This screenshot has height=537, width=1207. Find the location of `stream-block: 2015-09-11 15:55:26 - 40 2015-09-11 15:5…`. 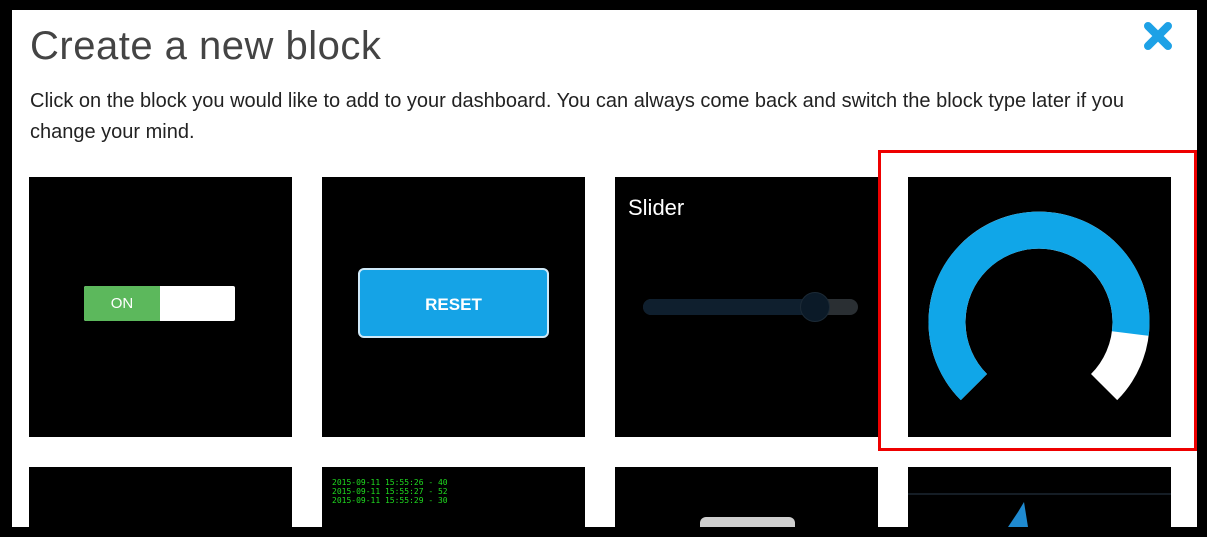

stream-block: 2015-09-11 15:55:26 - 40 2015-09-11 15:5… is located at coordinates (453, 497).